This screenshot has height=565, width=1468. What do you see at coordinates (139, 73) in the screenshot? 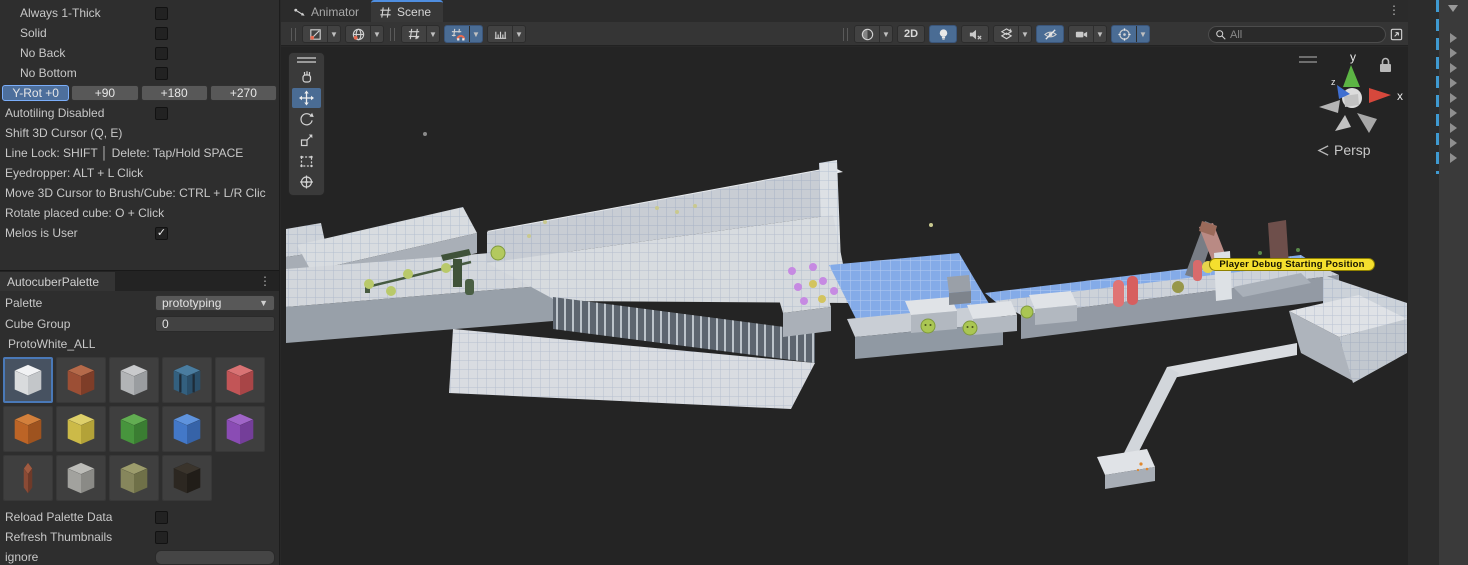
I see `toggle-row: No Bottom` at bounding box center [139, 73].